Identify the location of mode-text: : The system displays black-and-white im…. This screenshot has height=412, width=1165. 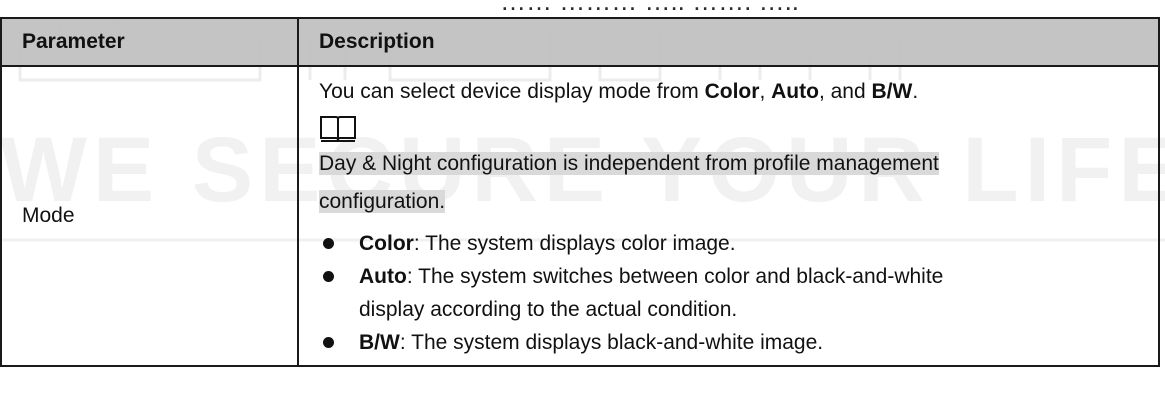
(611, 342).